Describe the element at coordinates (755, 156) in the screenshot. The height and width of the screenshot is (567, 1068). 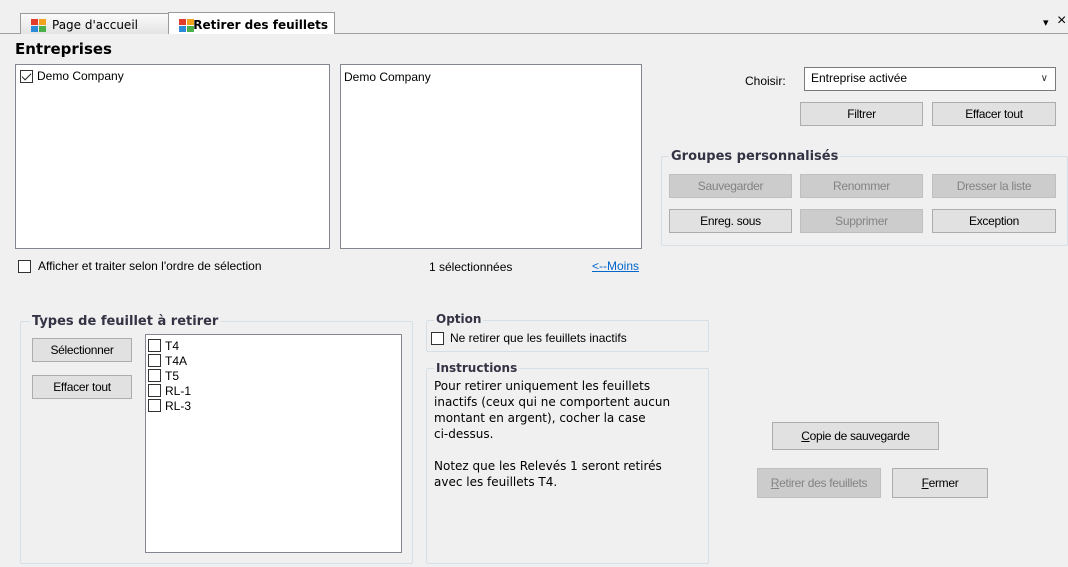
I see `custom-groups-title: Groupes personnalisés` at that location.